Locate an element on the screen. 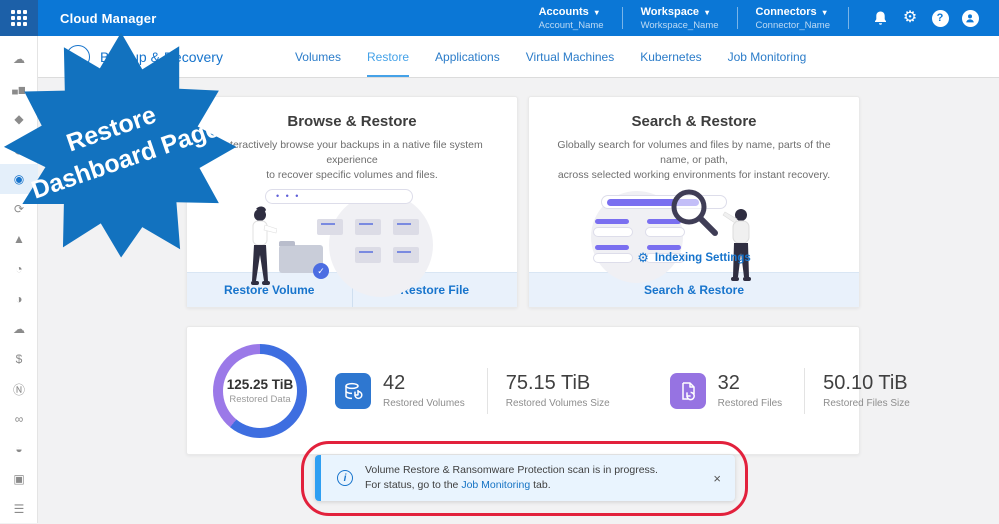  bell-icon is located at coordinates (880, 18).